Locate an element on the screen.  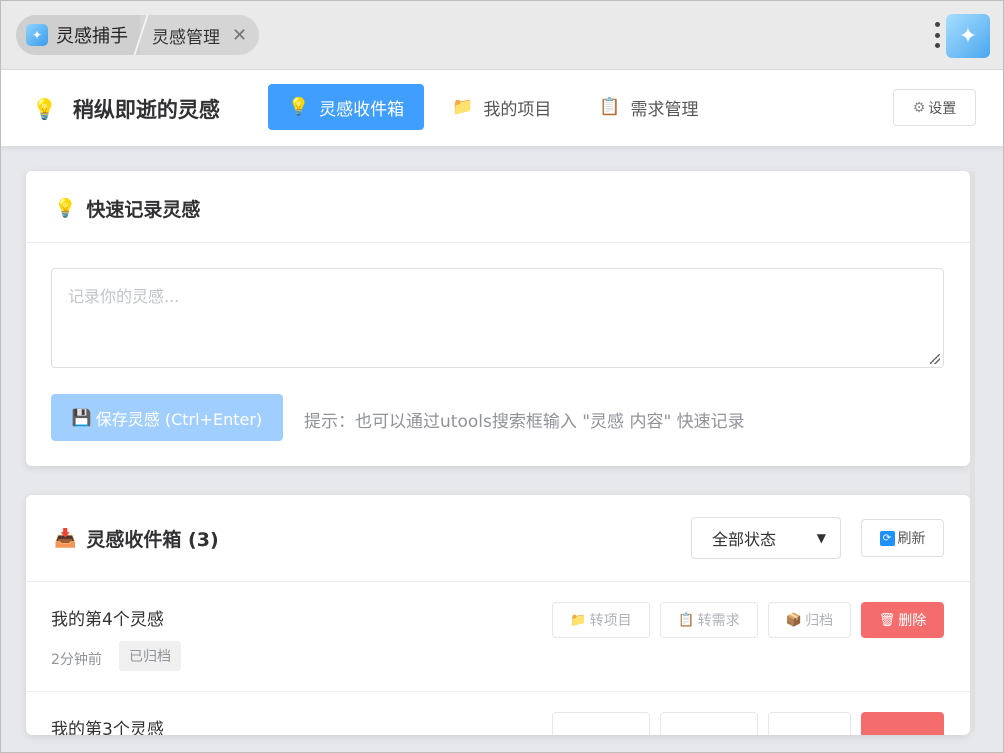
refresh-label: 刷新 is located at coordinates (911, 539).